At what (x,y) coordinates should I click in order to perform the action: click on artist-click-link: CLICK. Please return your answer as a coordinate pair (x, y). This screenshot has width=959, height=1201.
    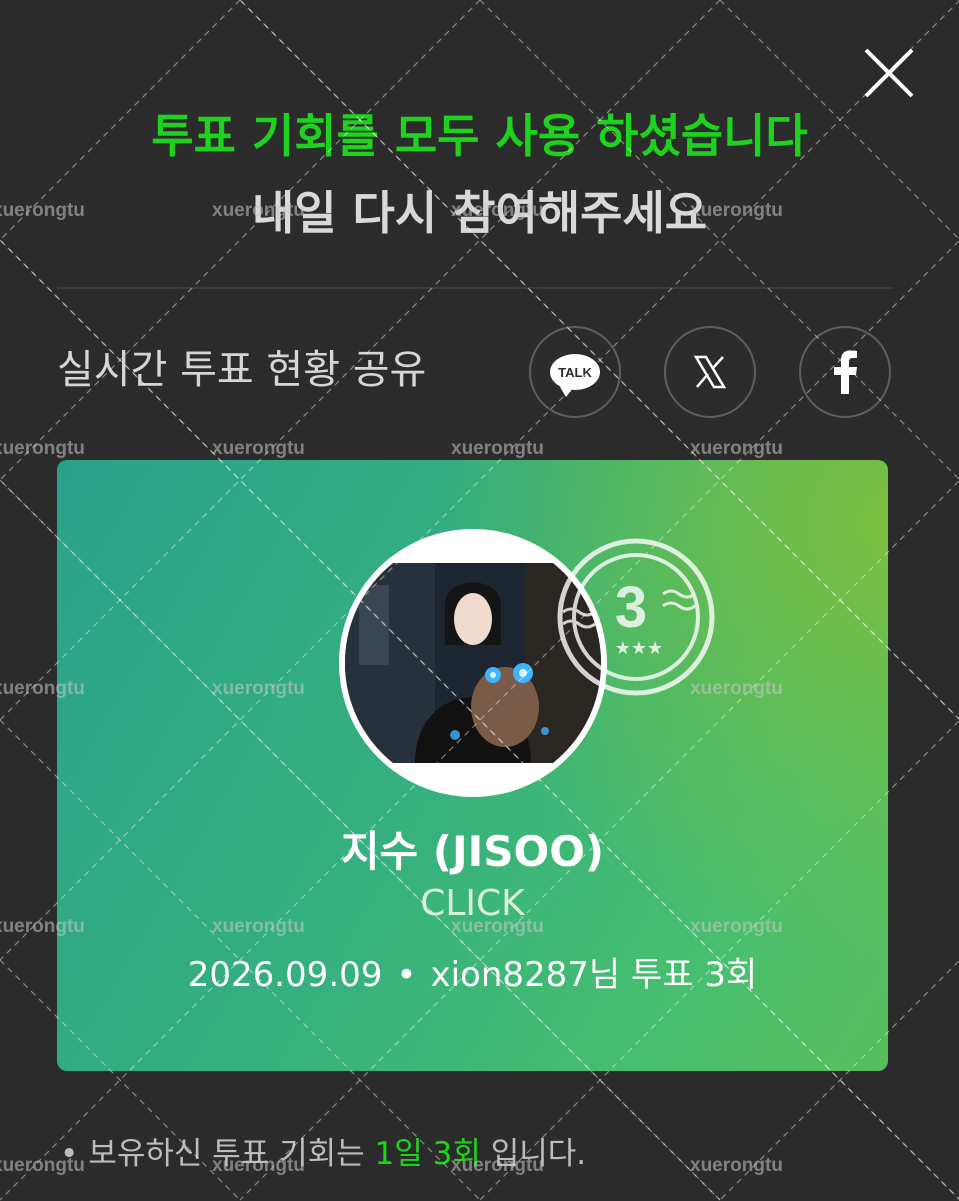
    Looking at the image, I should click on (472, 904).